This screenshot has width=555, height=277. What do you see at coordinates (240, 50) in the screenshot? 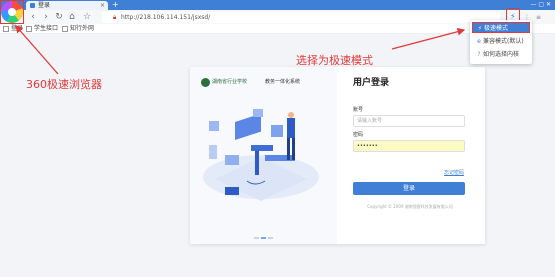
I see `annotation-arrows` at bounding box center [240, 50].